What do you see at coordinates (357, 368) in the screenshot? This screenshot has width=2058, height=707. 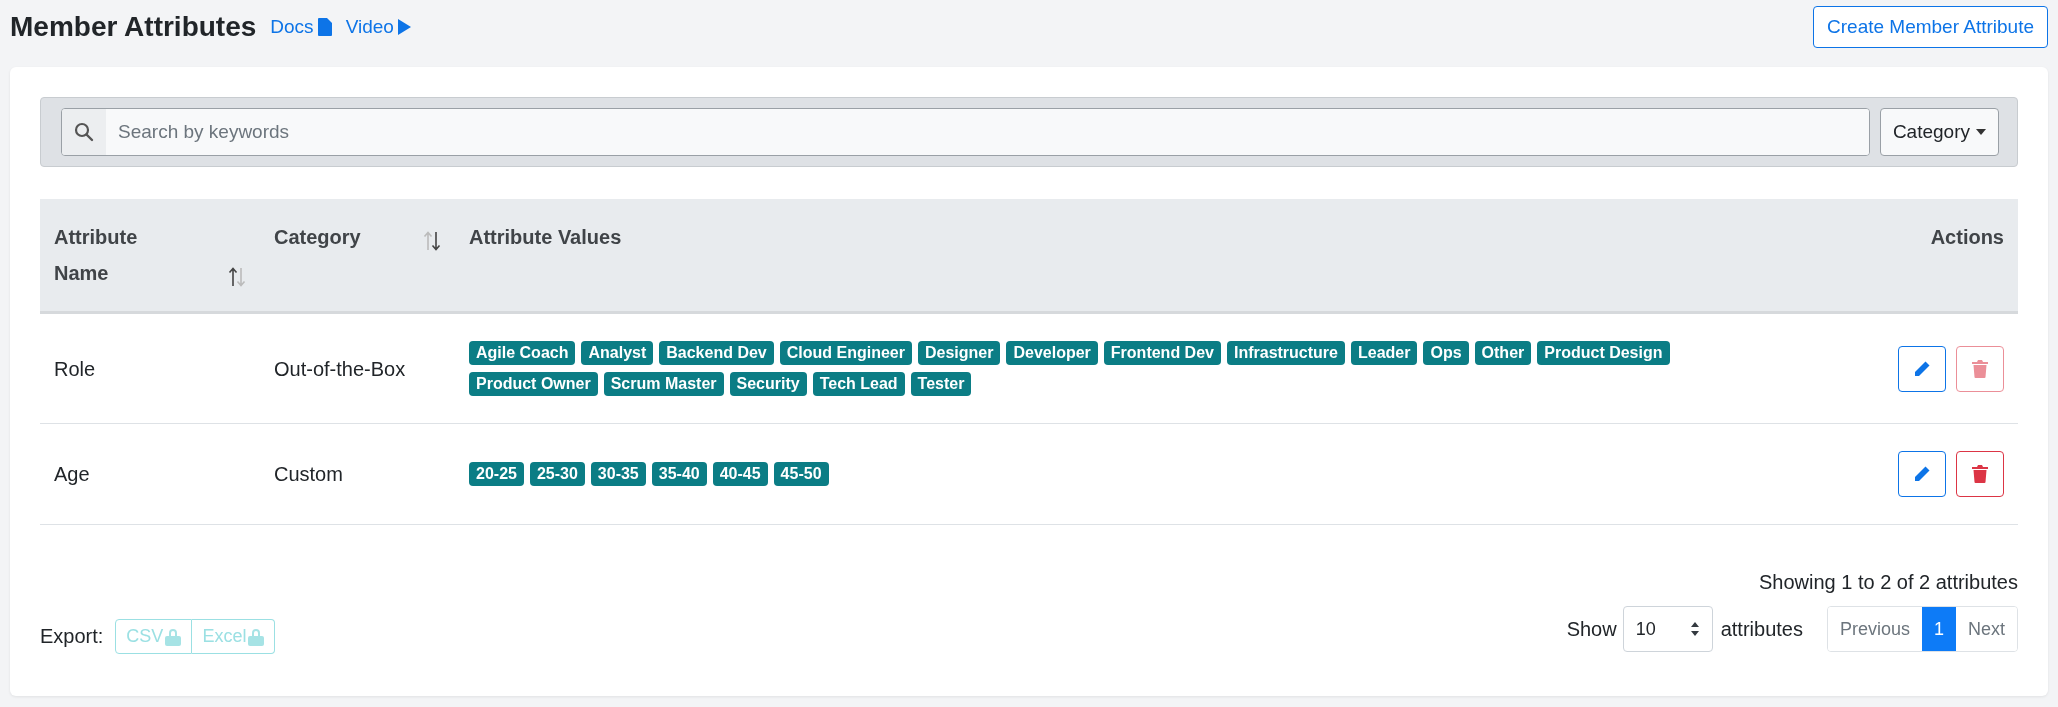 I see `table-cell: Out-of-the-Box` at bounding box center [357, 368].